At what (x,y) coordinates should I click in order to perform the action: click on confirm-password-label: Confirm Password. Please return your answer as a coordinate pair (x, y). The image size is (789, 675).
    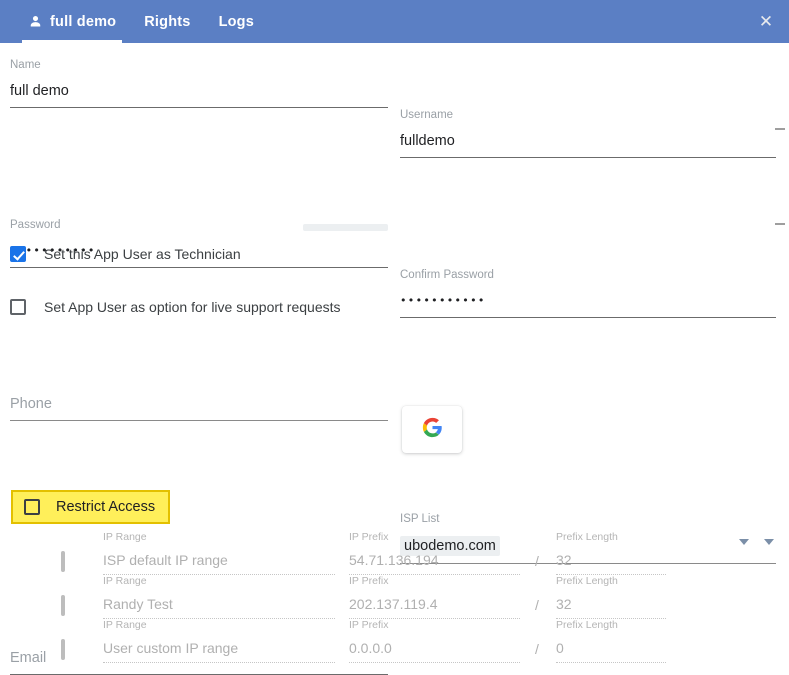
    Looking at the image, I should click on (447, 275).